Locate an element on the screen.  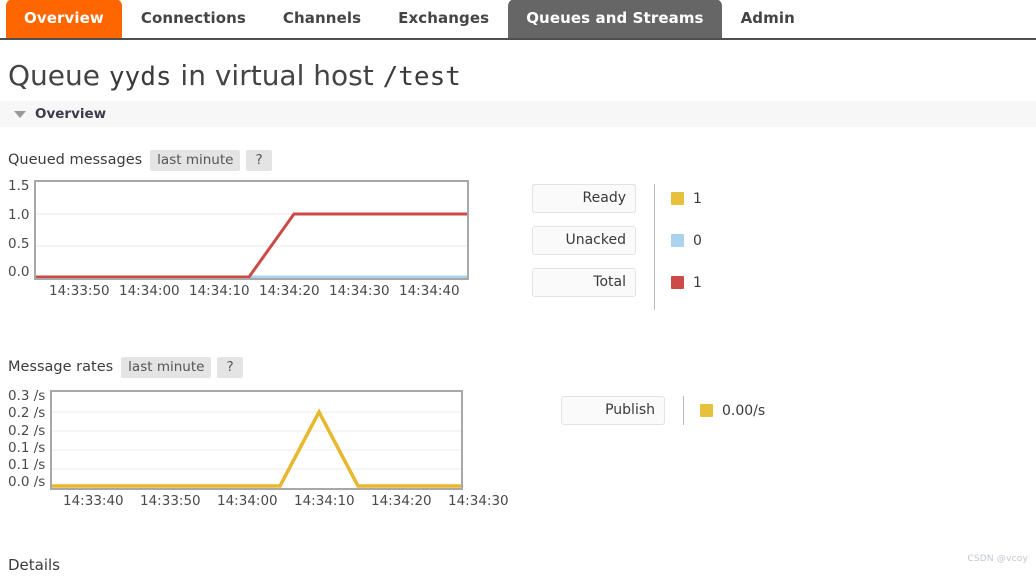
legend-value-ready: 1 is located at coordinates (697, 198).